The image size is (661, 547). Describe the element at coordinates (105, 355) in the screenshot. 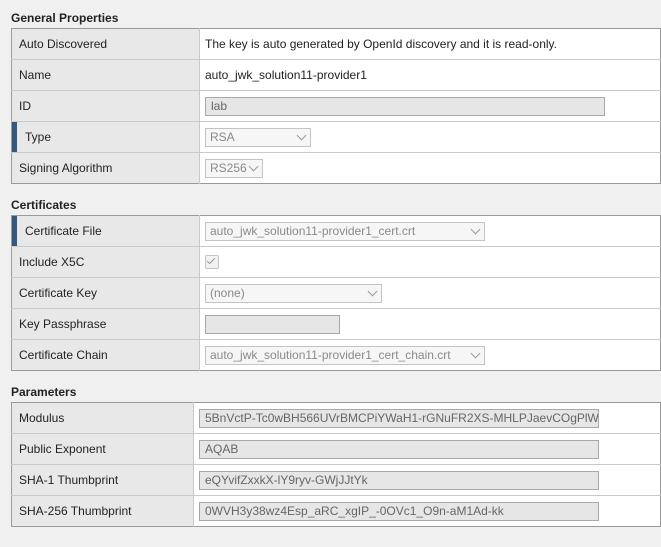

I see `certificate-chain-label: Certificate Chain` at that location.